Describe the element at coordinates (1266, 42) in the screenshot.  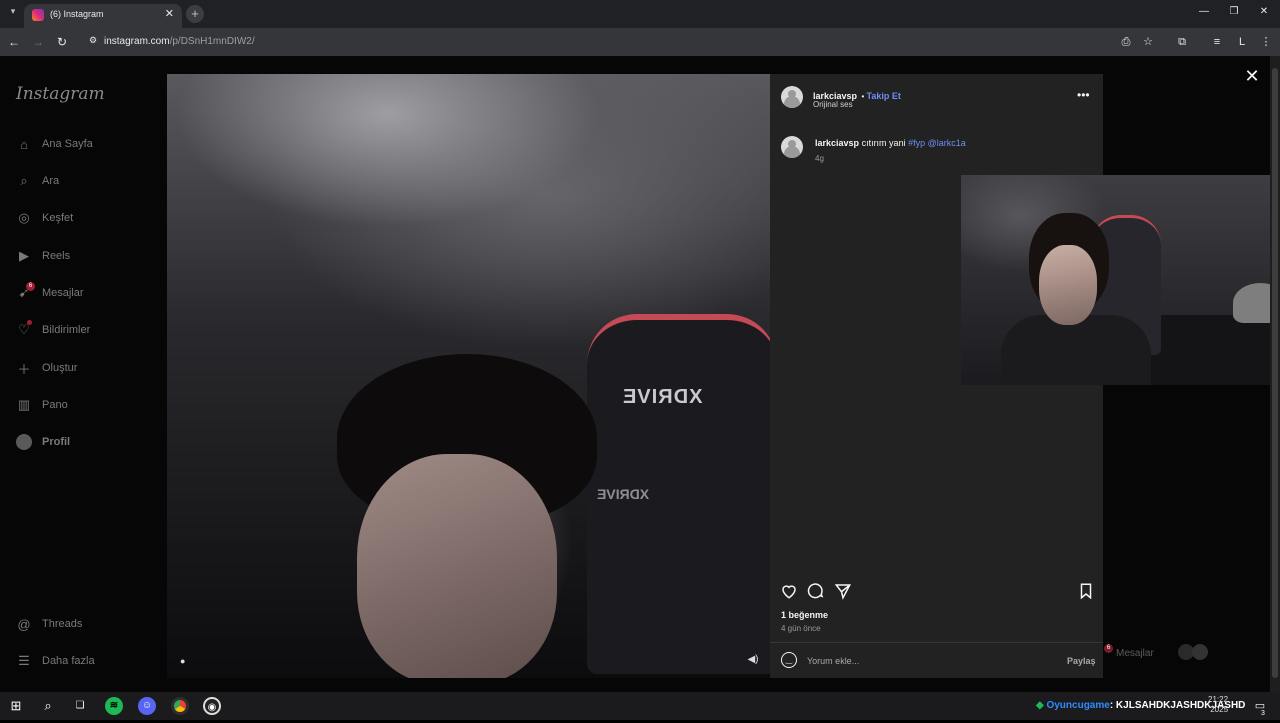
I see `browser-menu-icon: ⋮` at that location.